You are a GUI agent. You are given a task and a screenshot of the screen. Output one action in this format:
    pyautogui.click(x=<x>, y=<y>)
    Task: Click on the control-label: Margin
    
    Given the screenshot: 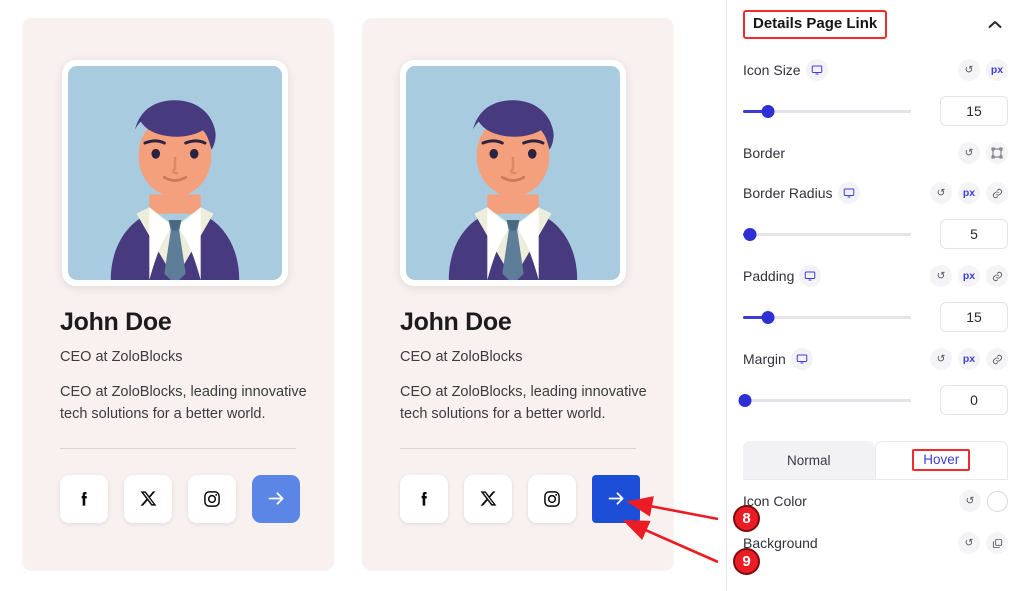 What is the action you would take?
    pyautogui.click(x=764, y=359)
    